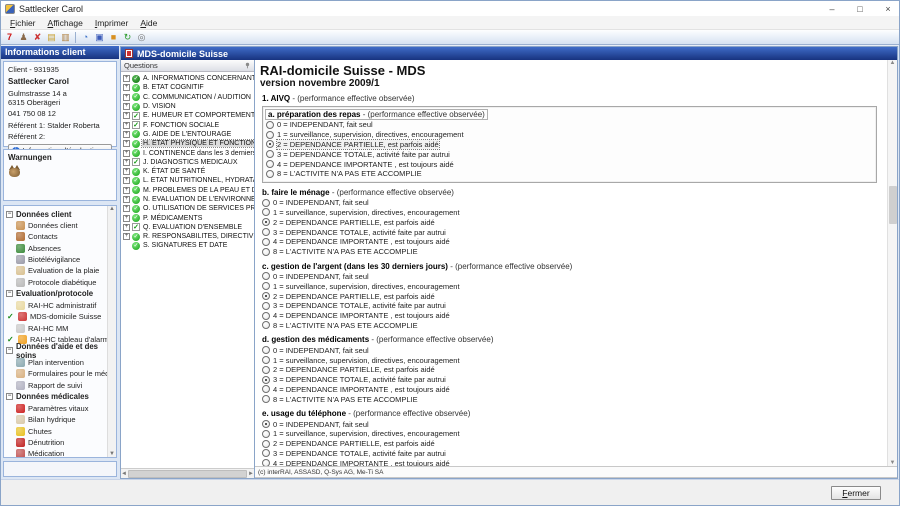  I want to click on save-icon: ▣, so click(99, 37).